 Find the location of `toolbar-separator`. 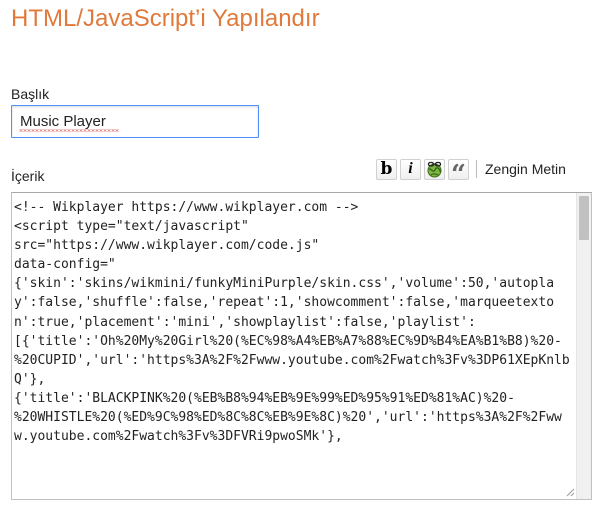

toolbar-separator is located at coordinates (476, 169).